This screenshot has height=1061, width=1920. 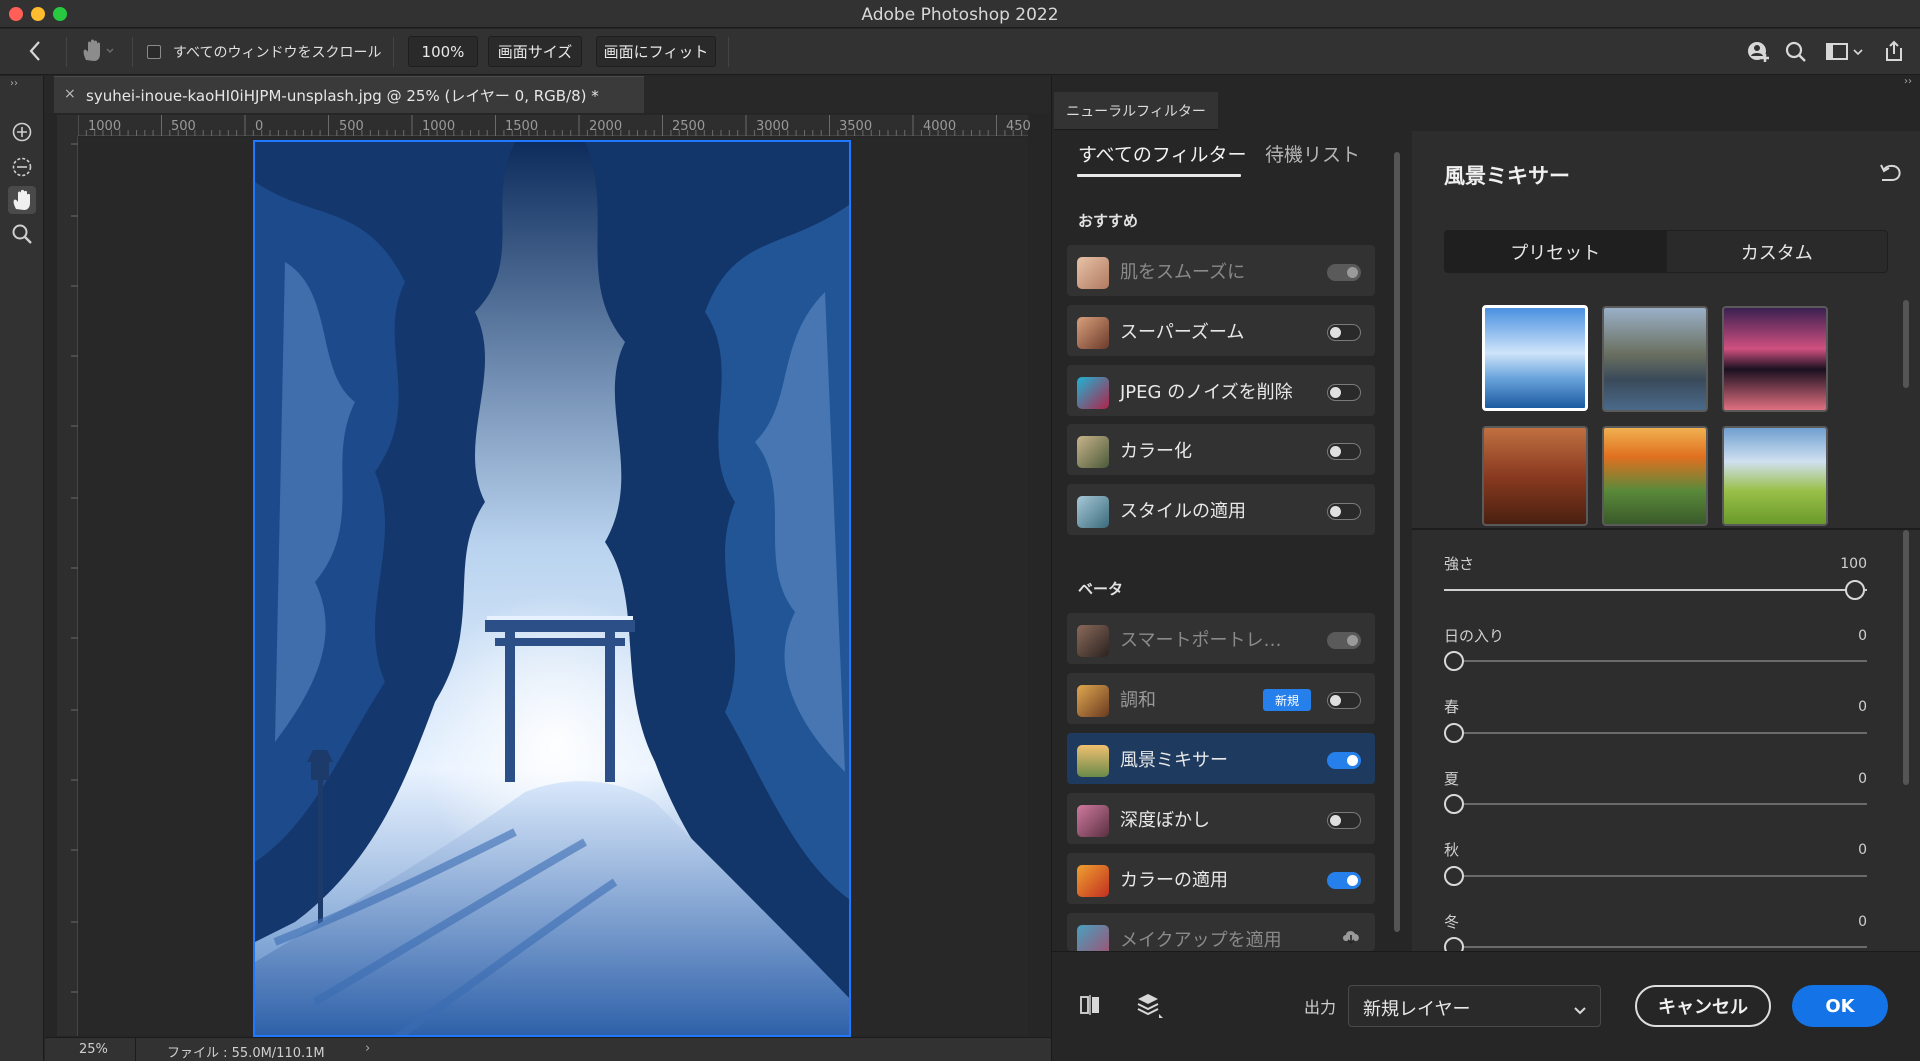 What do you see at coordinates (1655, 590) in the screenshot?
I see `strength-slider-track` at bounding box center [1655, 590].